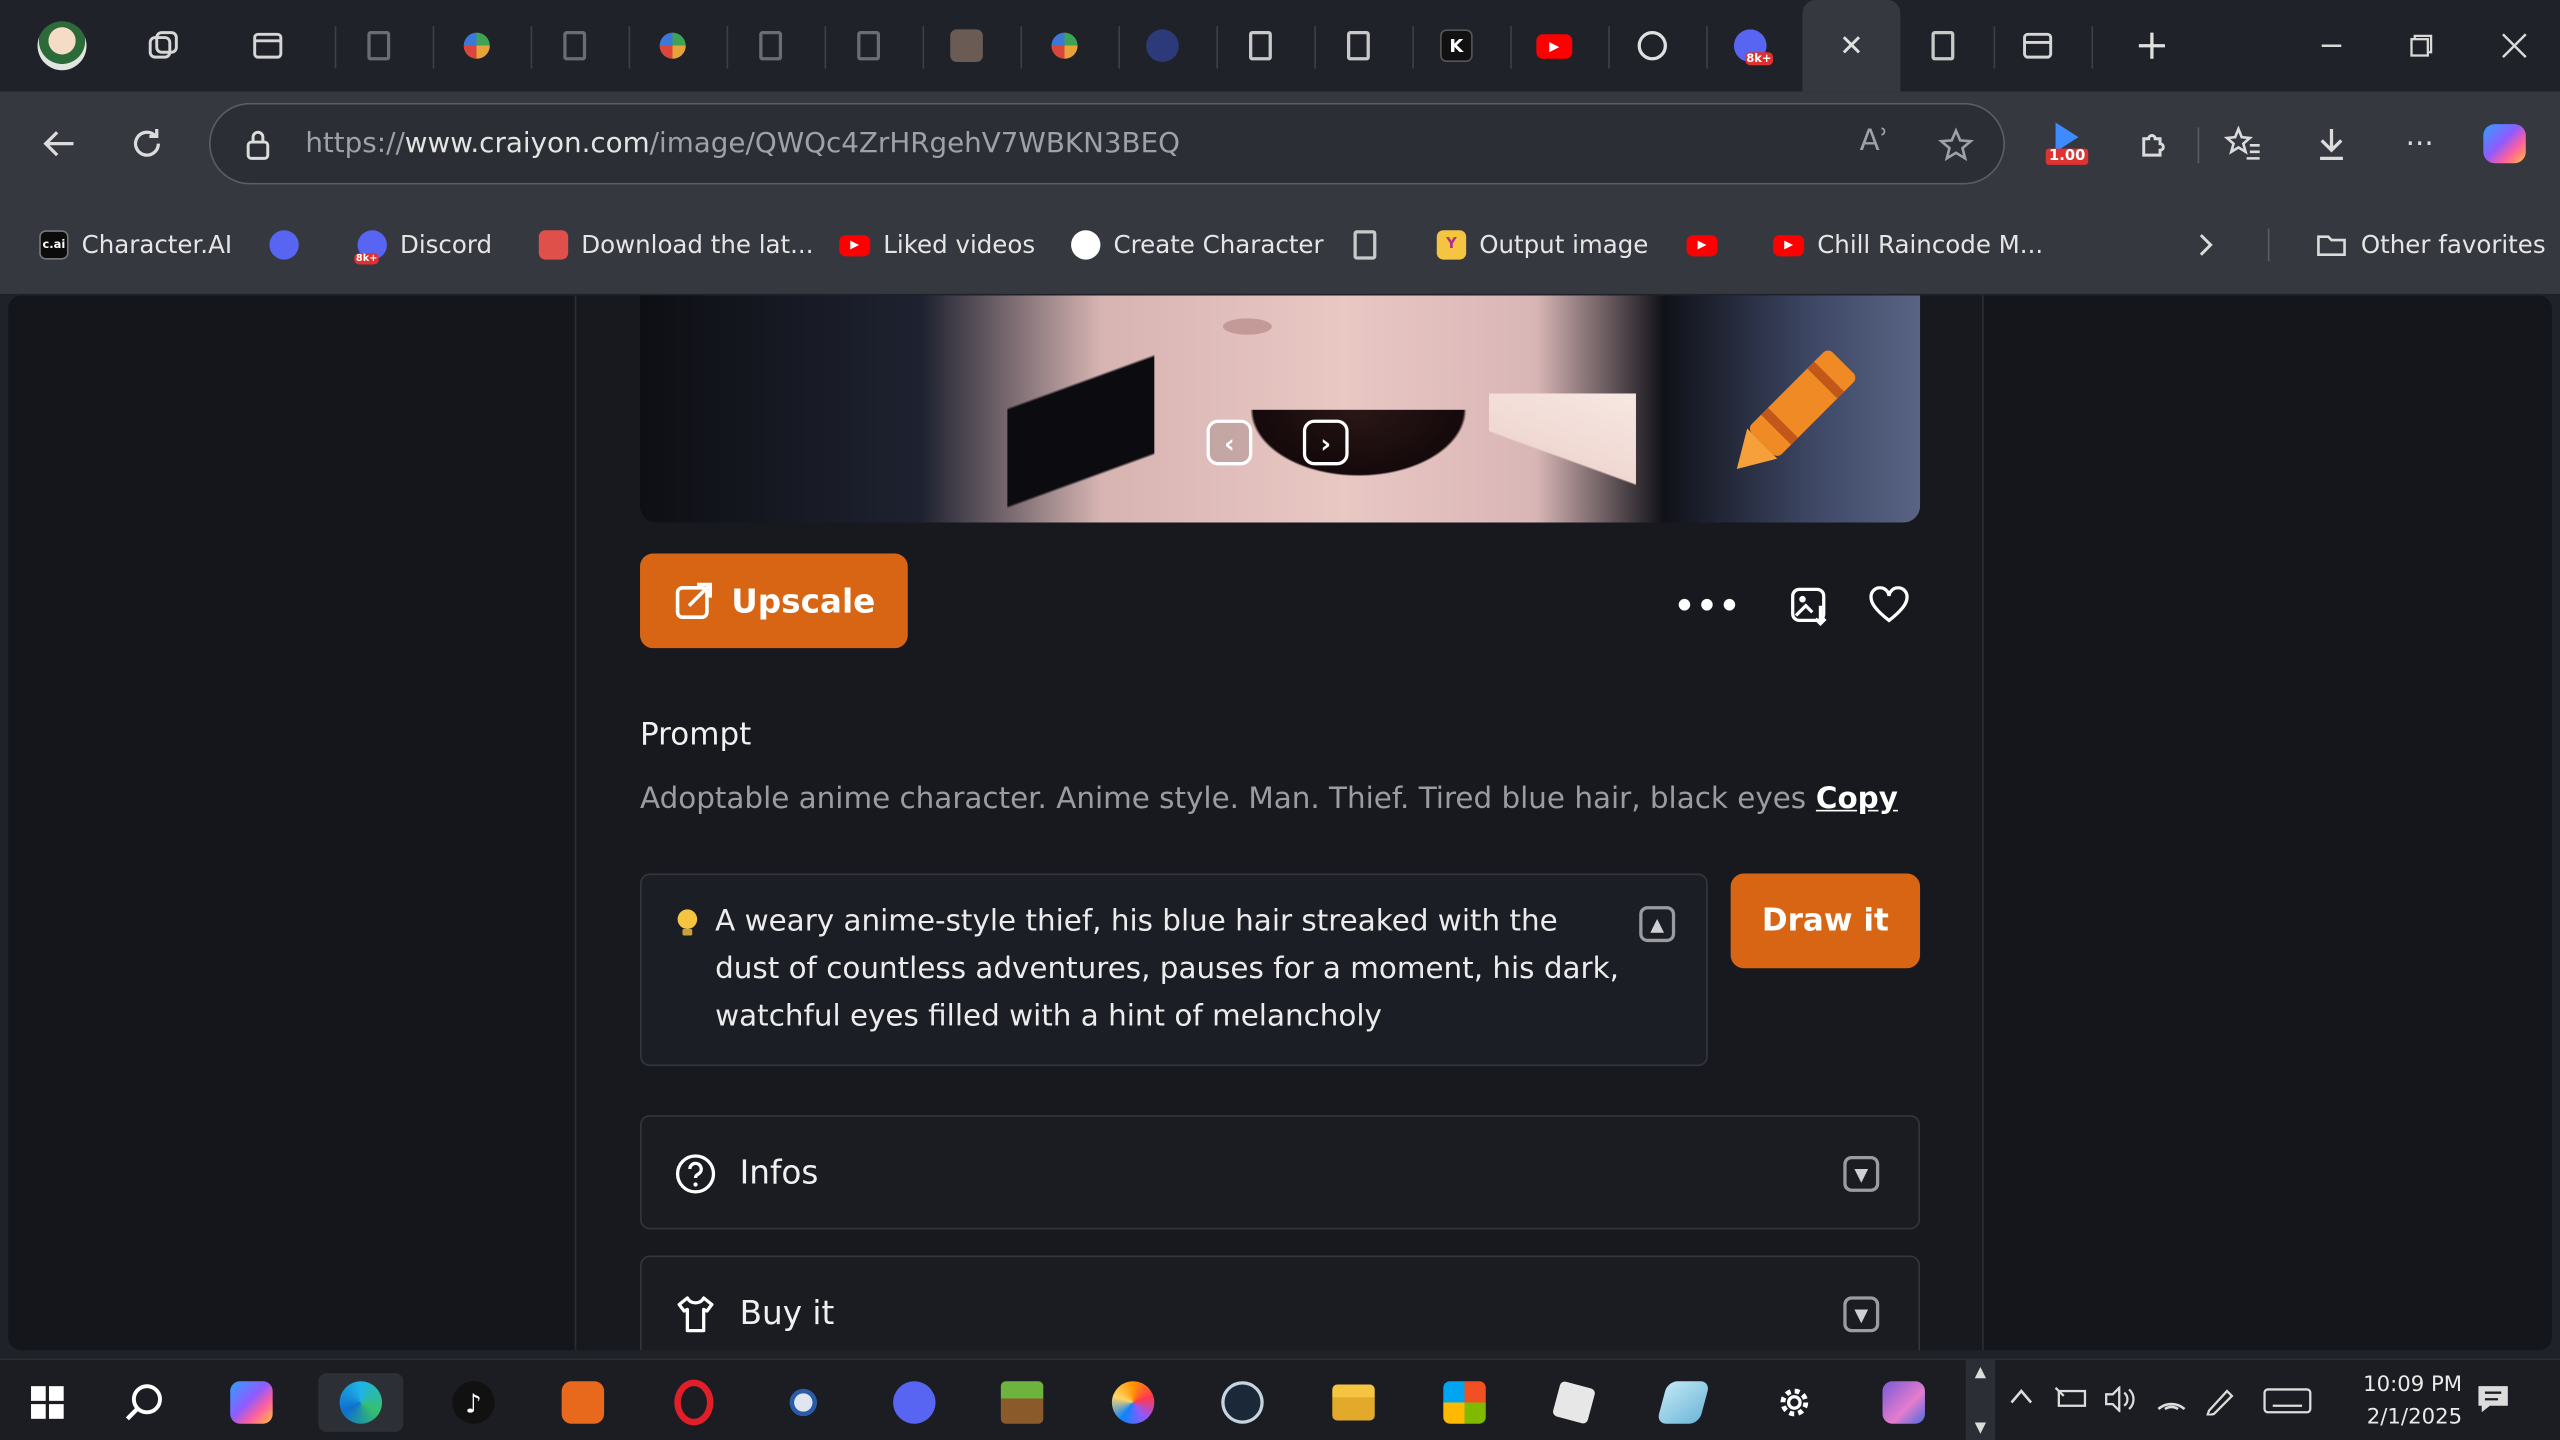 The width and height of the screenshot is (2560, 1440). I want to click on taskbar-roblox, so click(1574, 1402).